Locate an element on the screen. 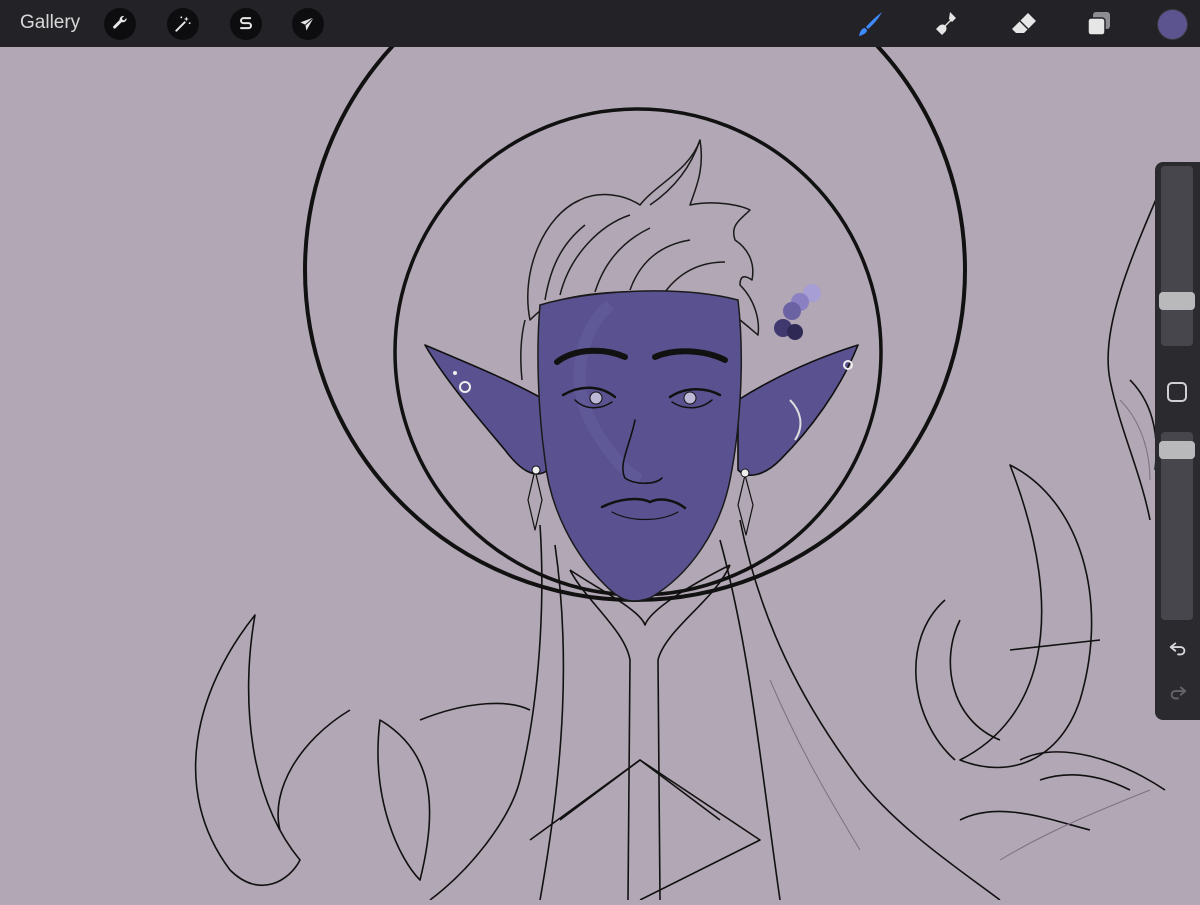  brush-sidebar is located at coordinates (1177, 441).